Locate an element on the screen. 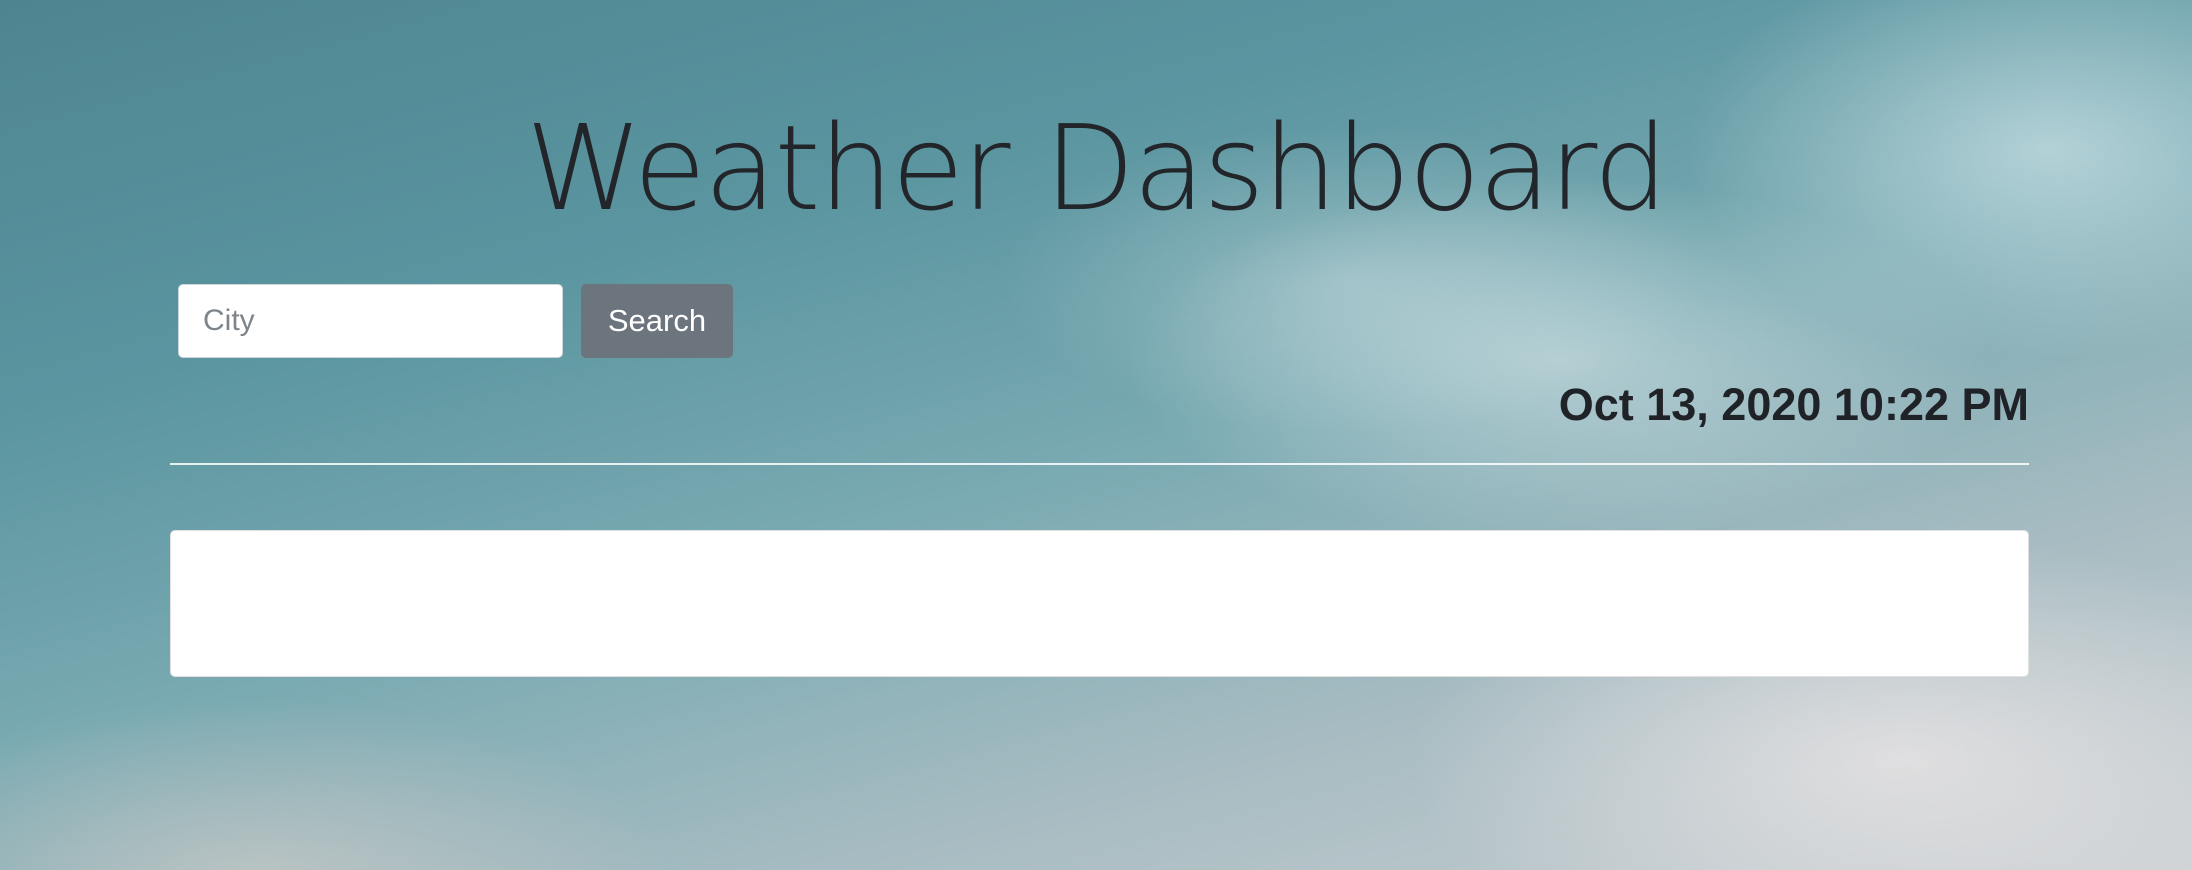 The height and width of the screenshot is (870, 2192). search-button: Search is located at coordinates (657, 321).